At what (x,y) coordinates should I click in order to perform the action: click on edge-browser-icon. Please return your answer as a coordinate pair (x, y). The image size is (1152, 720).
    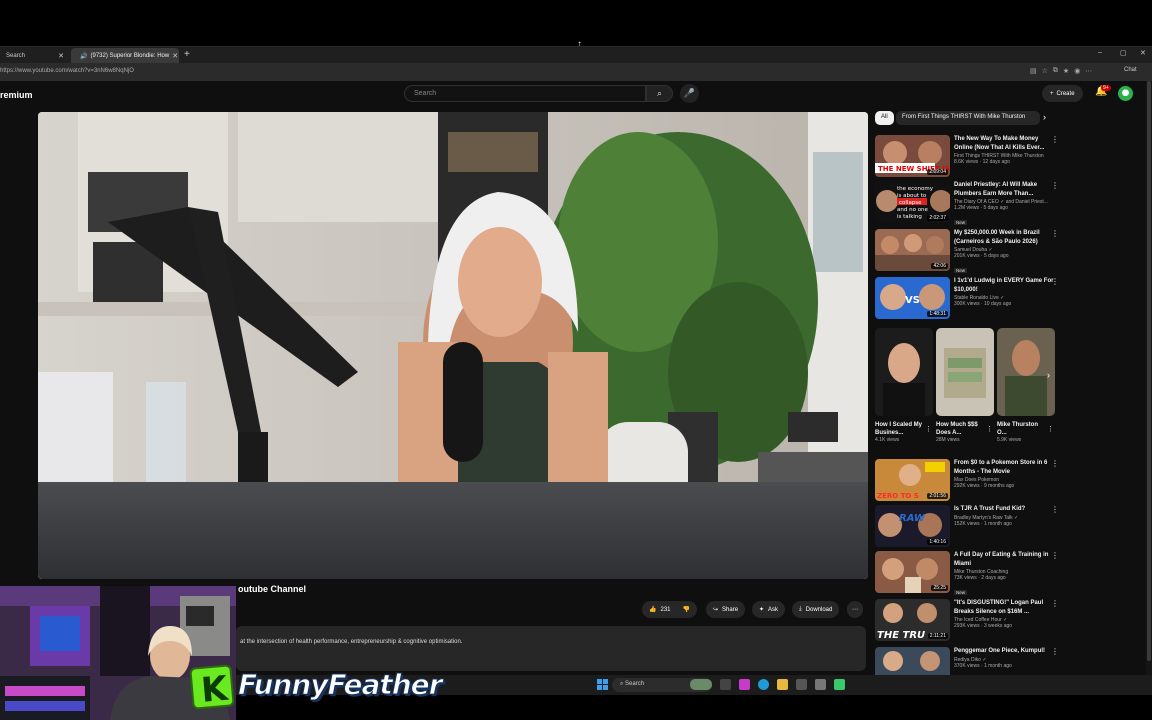
    Looking at the image, I should click on (763, 684).